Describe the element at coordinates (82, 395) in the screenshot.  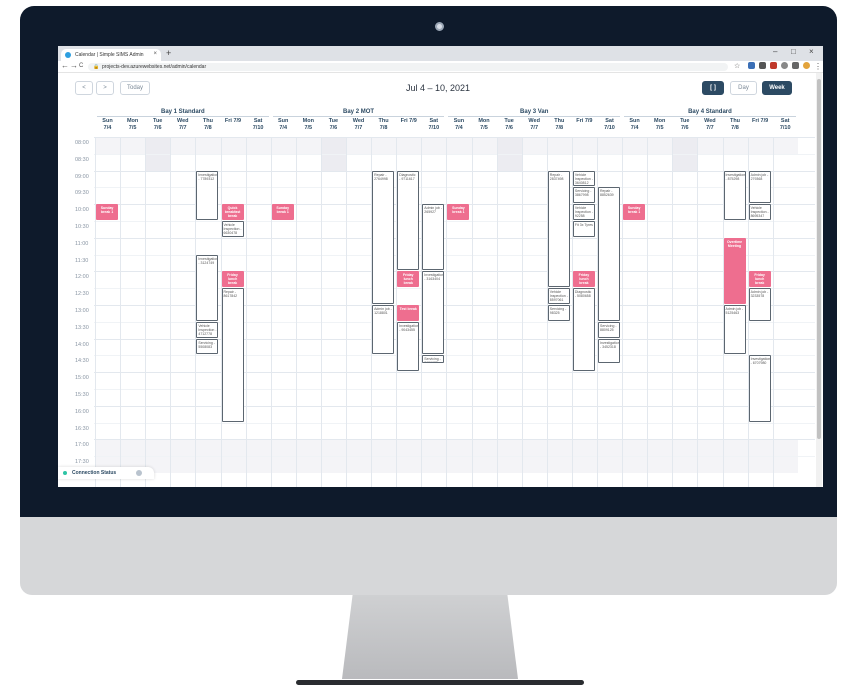
I see `time-label: 15:30` at that location.